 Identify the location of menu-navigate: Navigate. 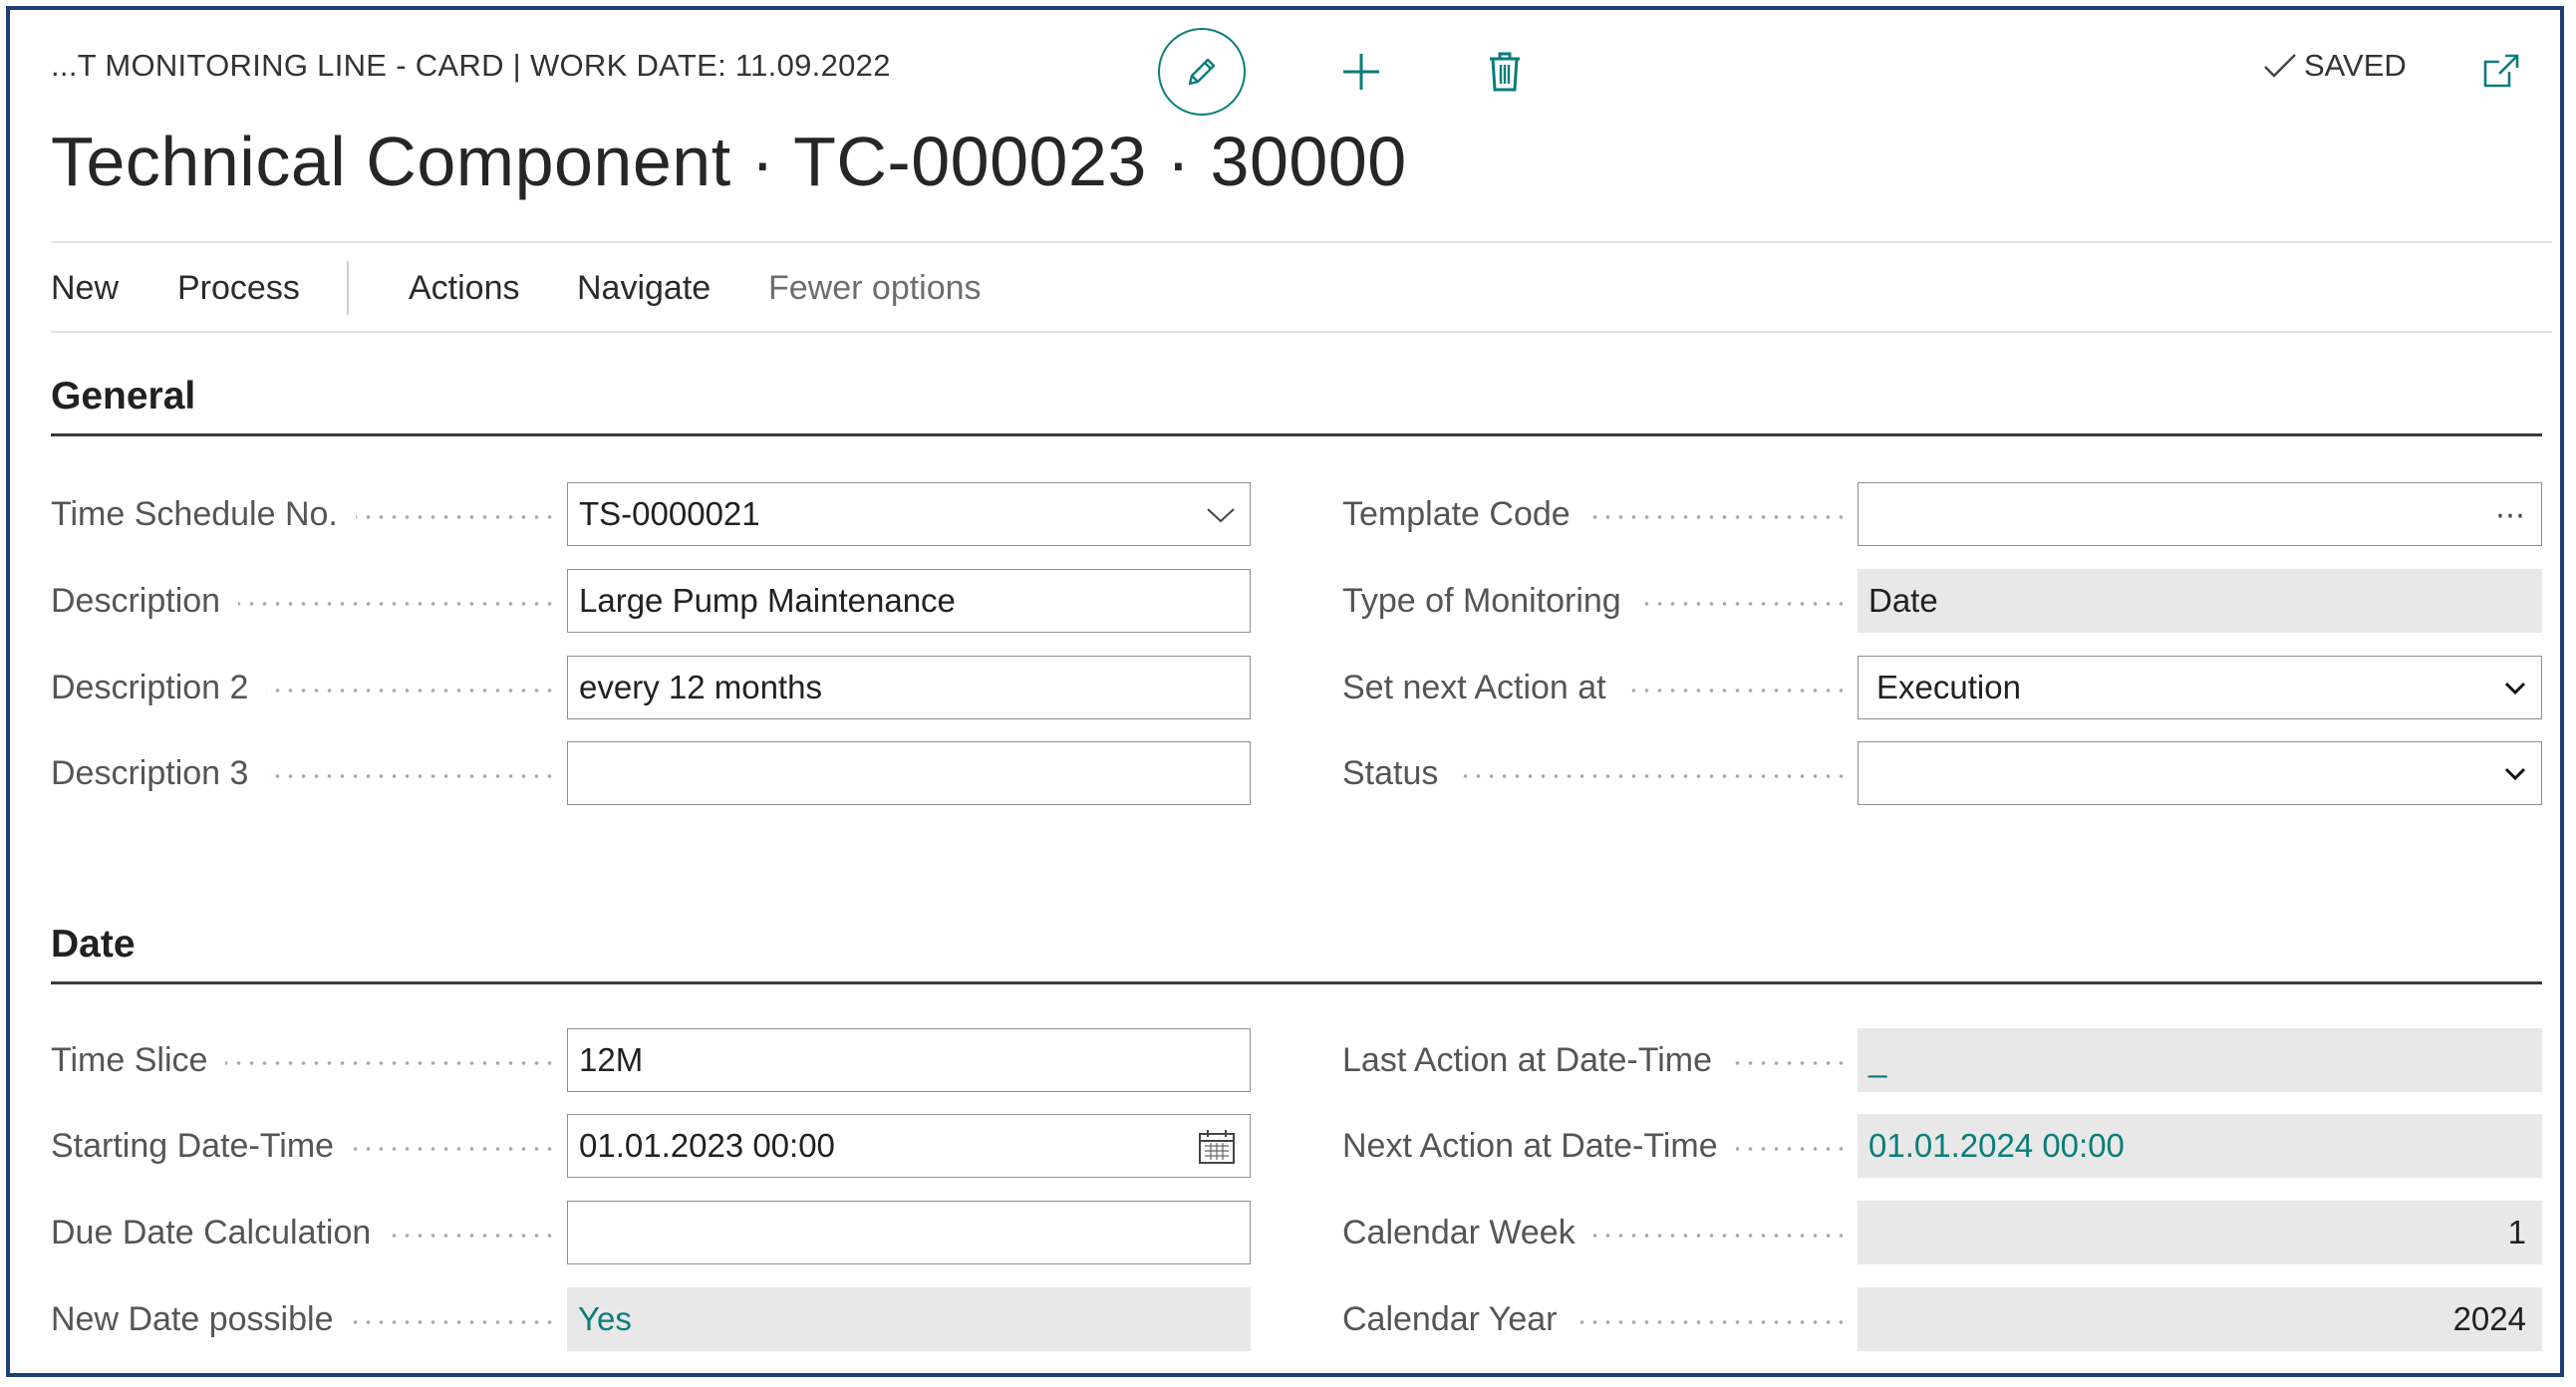
(672, 288).